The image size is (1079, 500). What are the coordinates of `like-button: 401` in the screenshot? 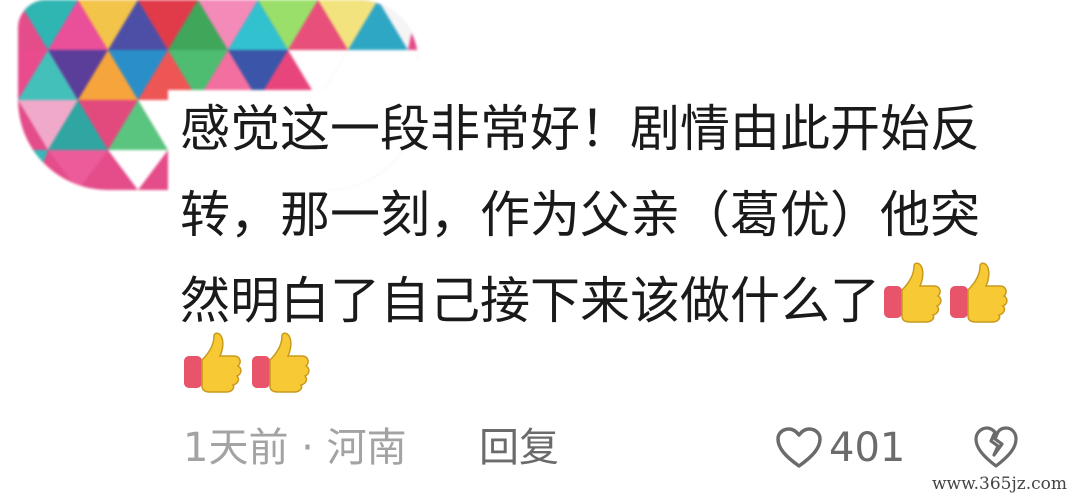 It's located at (840, 448).